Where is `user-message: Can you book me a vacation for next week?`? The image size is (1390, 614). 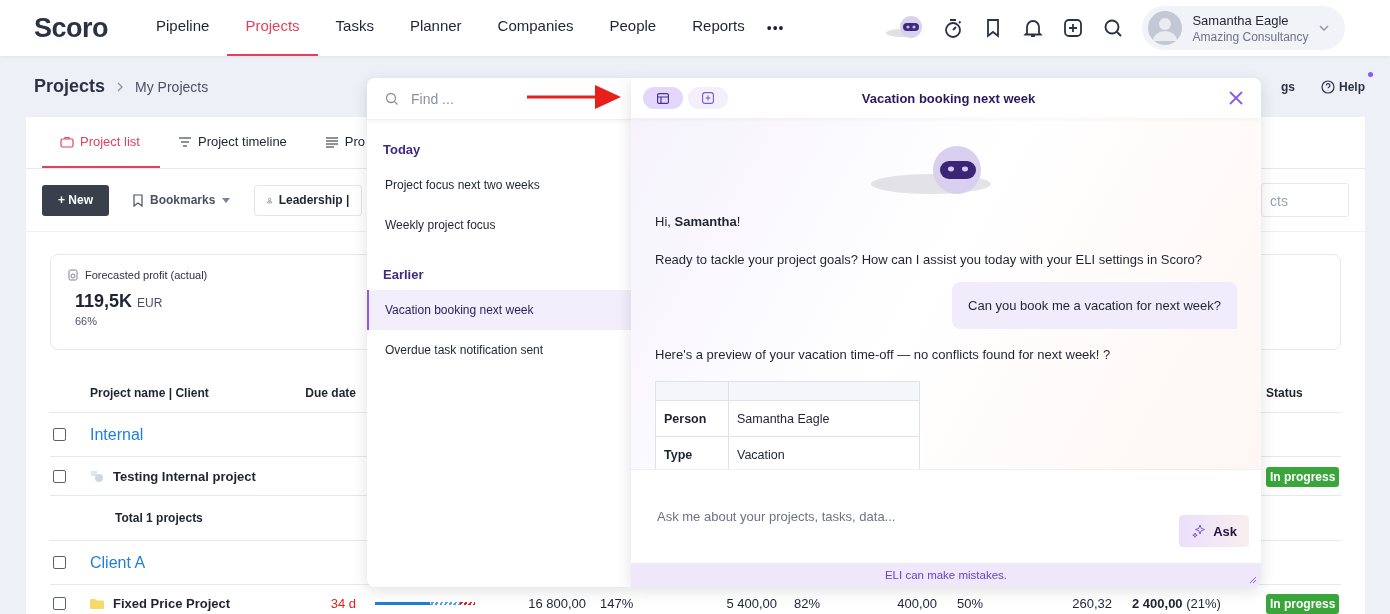
user-message: Can you book me a vacation for next week? is located at coordinates (1094, 305).